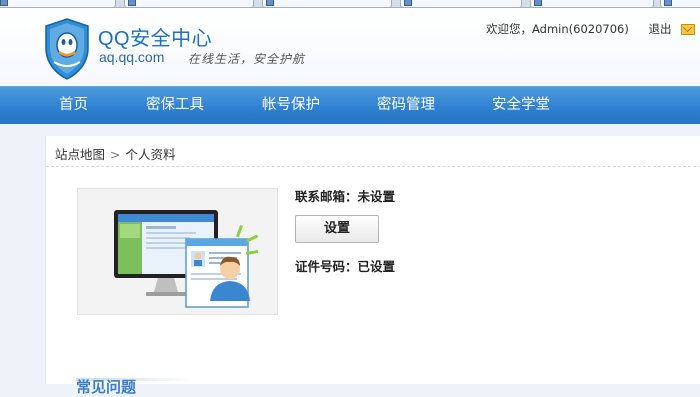 The height and width of the screenshot is (397, 700). I want to click on nav-item-security-school: 安全学堂, so click(521, 105).